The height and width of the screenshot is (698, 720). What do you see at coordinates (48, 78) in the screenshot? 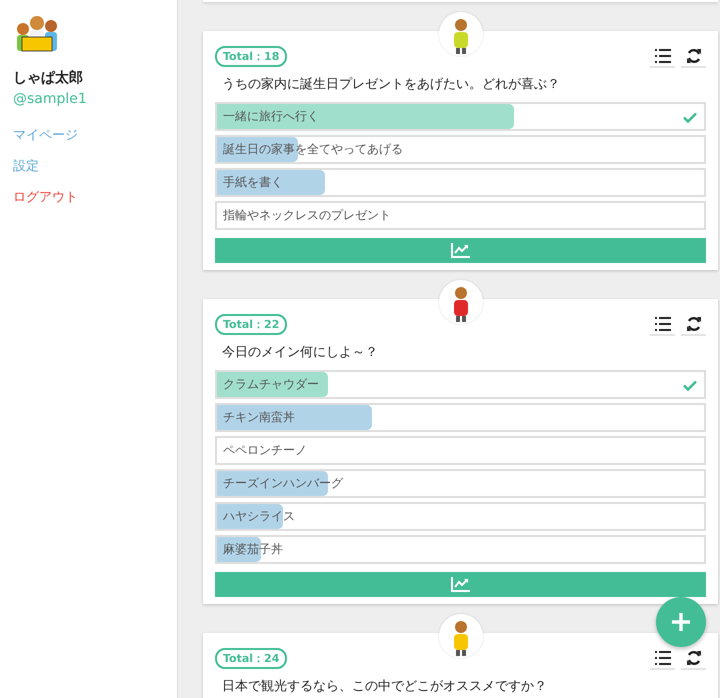
I see `user-name: しゃぱ太郎` at bounding box center [48, 78].